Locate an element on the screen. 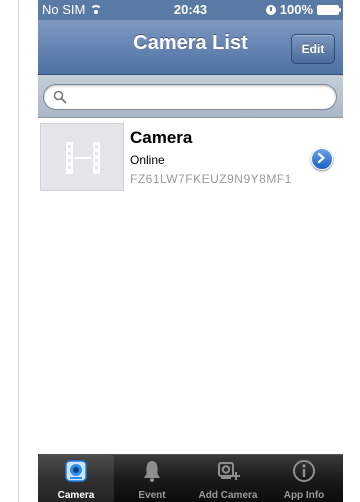 Image resolution: width=360 pixels, height=502 pixels. camera-status: Online is located at coordinates (147, 160).